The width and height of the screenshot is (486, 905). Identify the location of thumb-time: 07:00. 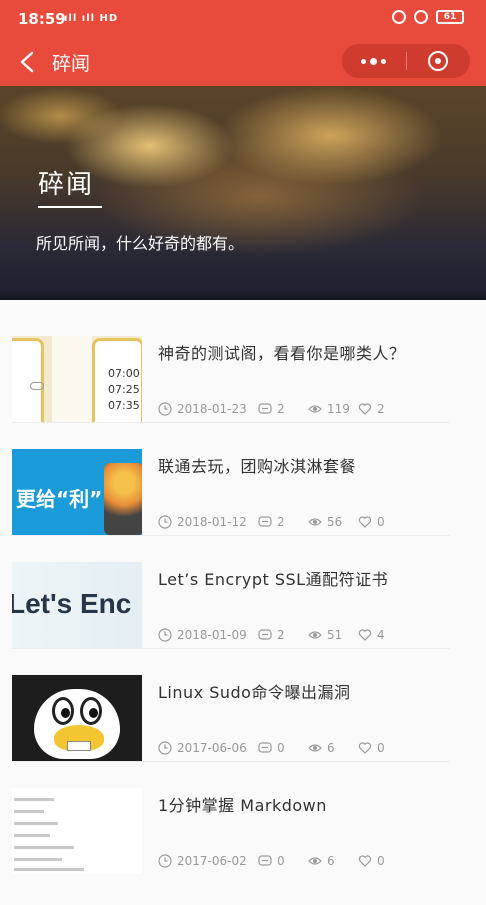
(124, 373).